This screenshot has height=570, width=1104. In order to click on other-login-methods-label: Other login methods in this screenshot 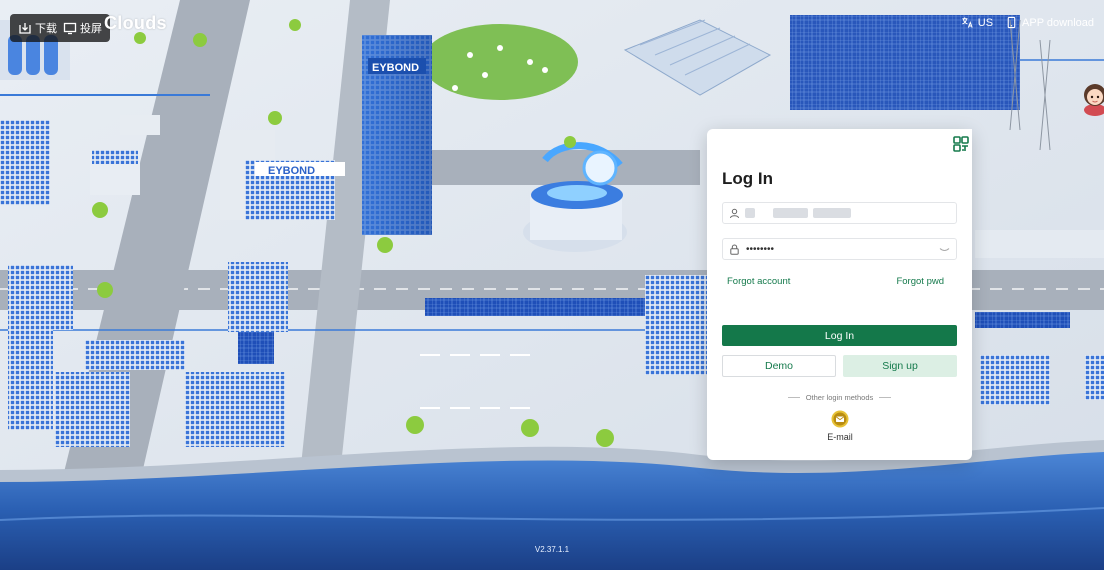, I will do `click(839, 397)`.